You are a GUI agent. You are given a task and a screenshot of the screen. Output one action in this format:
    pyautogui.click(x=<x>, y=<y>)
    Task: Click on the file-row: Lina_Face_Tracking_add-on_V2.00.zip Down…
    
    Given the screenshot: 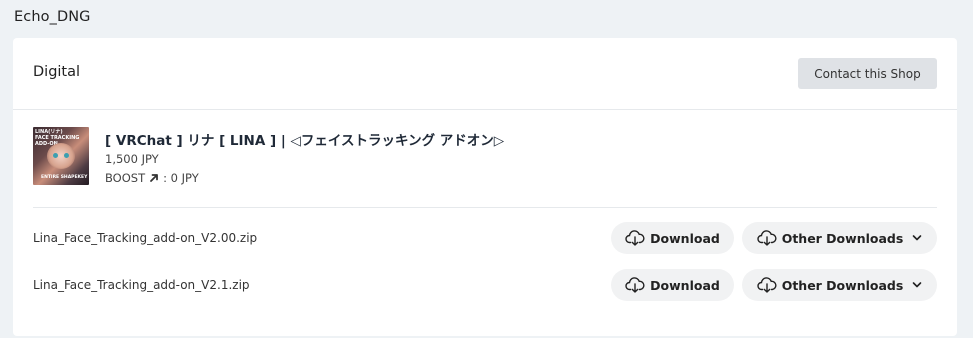 What is the action you would take?
    pyautogui.click(x=485, y=239)
    